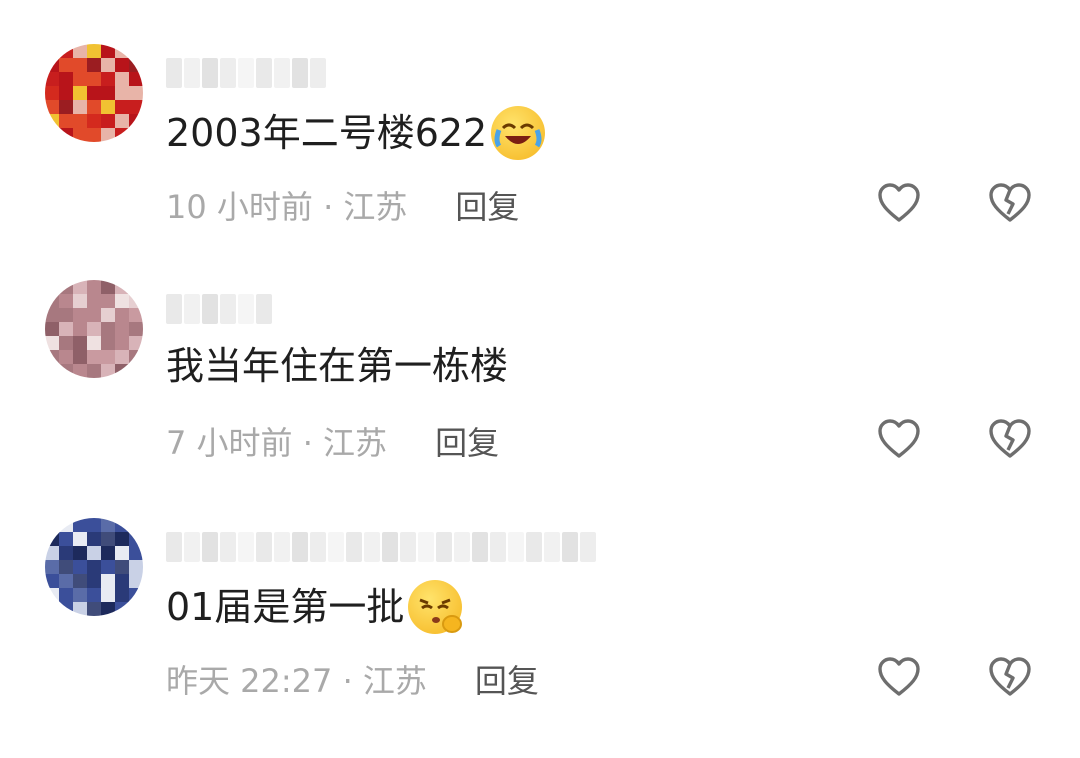  I want to click on broken-heart-icon, so click(1010, 676).